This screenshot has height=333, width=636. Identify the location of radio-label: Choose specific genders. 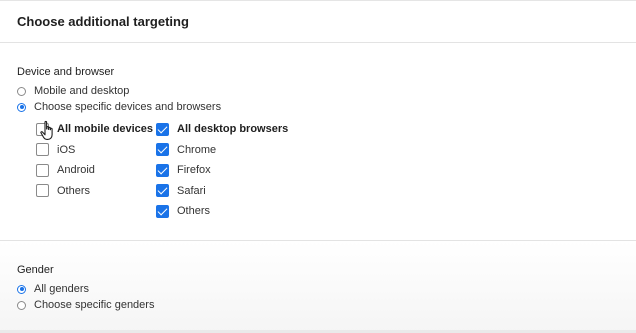
(94, 305).